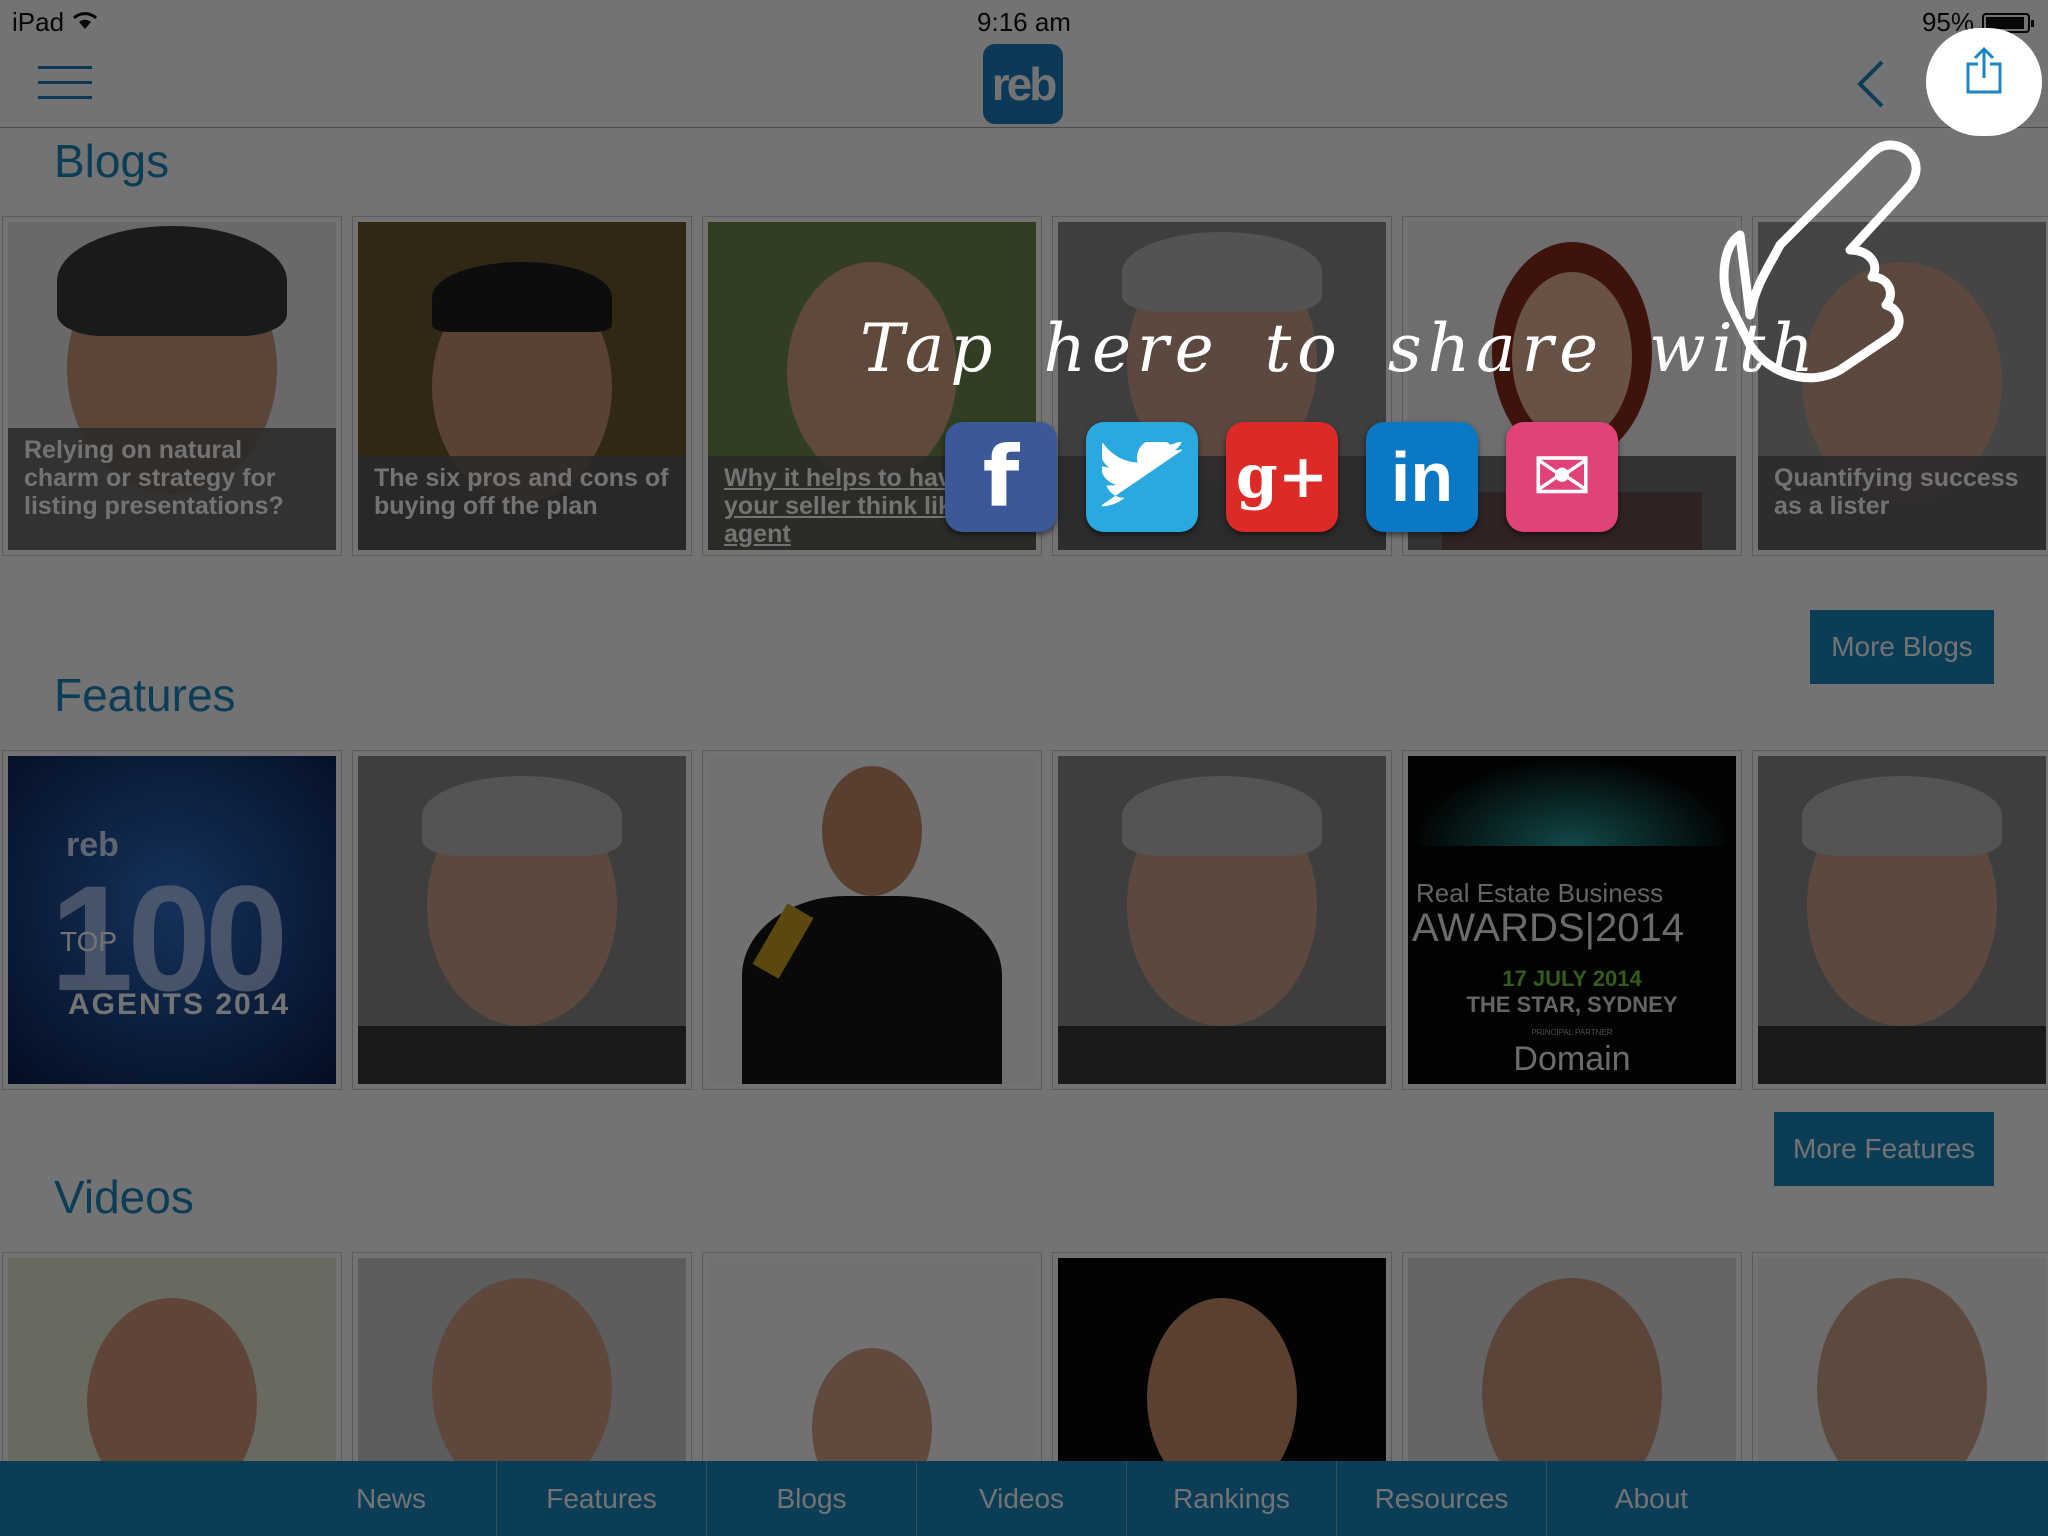 The height and width of the screenshot is (1536, 2048). I want to click on tab-rankings: Rankings, so click(1231, 1498).